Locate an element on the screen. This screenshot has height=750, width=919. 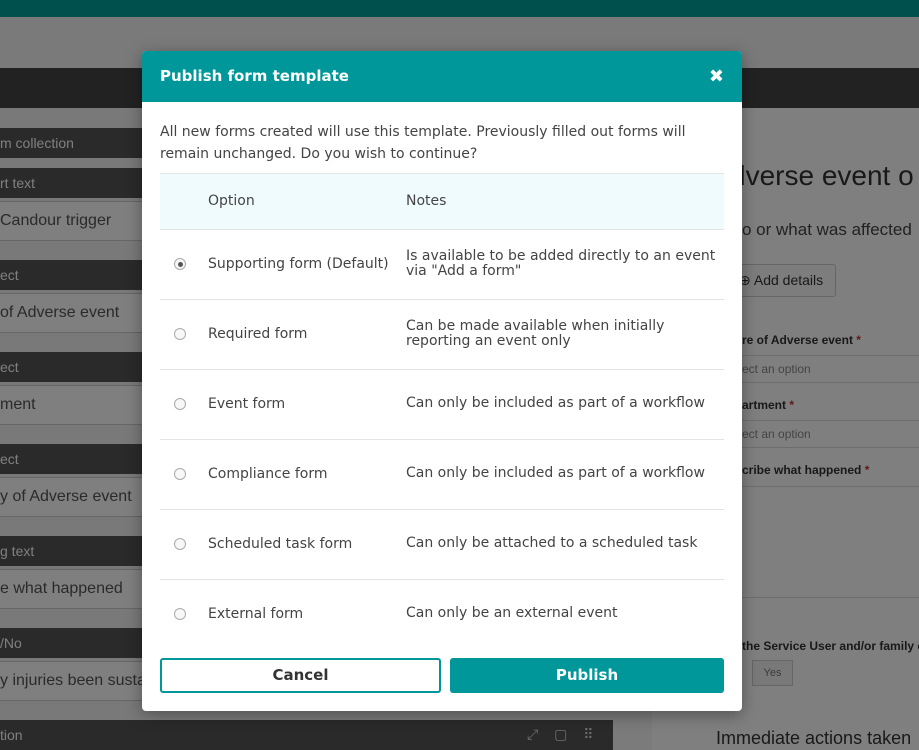
dialog-header: Publish form template ✖ is located at coordinates (442, 76).